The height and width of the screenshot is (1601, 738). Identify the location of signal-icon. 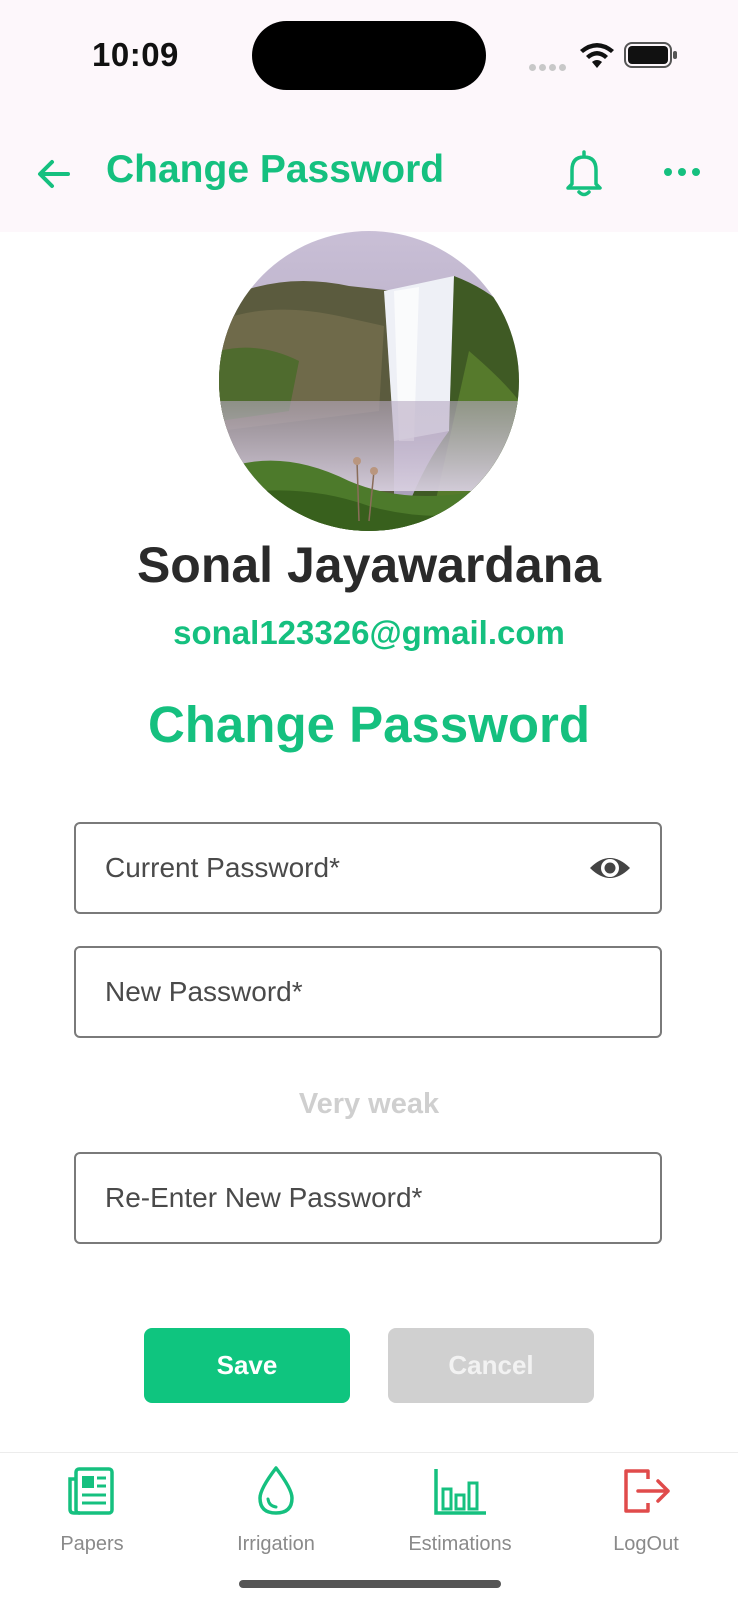
(549, 67).